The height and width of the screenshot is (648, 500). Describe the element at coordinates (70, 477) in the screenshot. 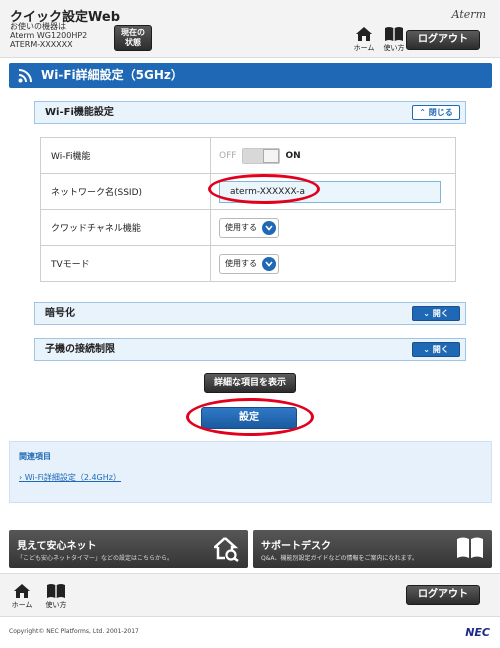

I see `related-link-wifi-24ghz: › Wi-Fi詳細設定（2.4GHz）` at that location.